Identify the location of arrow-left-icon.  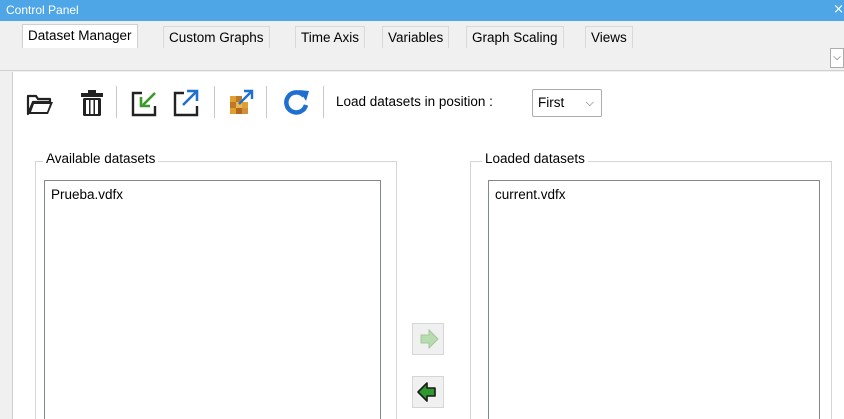
(426, 392).